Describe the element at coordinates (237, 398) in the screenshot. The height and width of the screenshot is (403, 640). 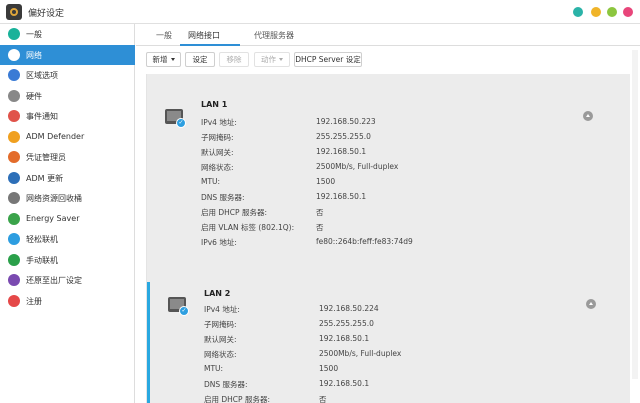
I see `row-label: 启用 DHCP 服务器:` at that location.